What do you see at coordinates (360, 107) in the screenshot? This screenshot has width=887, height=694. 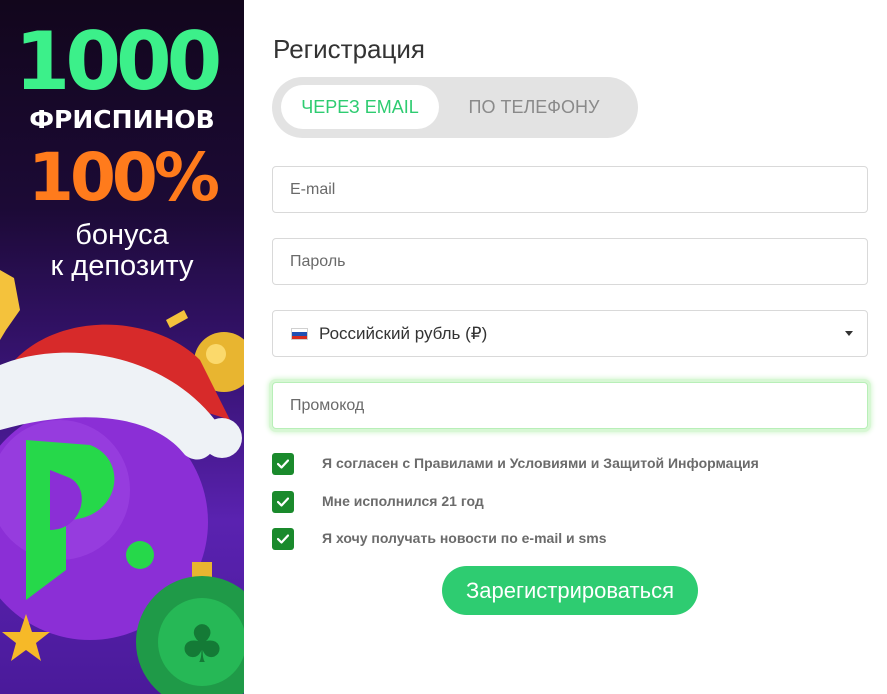 I see `tab-via-email: ЧЕРЕЗ EMAIL` at bounding box center [360, 107].